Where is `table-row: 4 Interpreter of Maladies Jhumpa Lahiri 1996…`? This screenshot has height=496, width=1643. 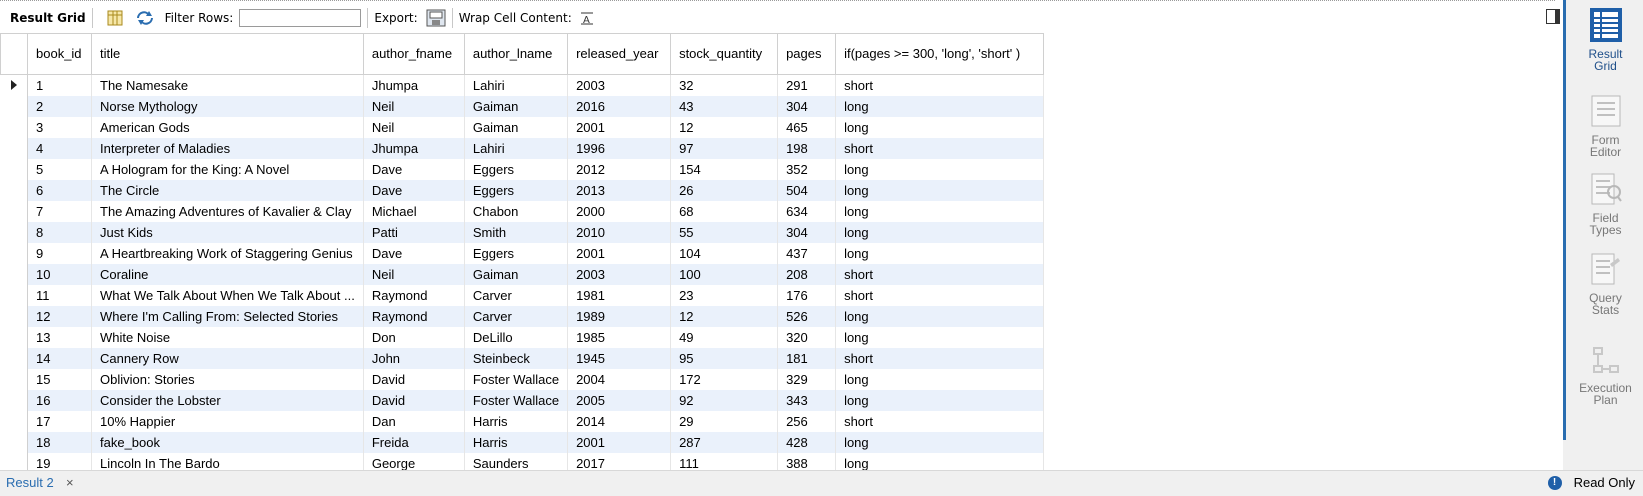 table-row: 4 Interpreter of Maladies Jhumpa Lahiri 1996… is located at coordinates (522, 148).